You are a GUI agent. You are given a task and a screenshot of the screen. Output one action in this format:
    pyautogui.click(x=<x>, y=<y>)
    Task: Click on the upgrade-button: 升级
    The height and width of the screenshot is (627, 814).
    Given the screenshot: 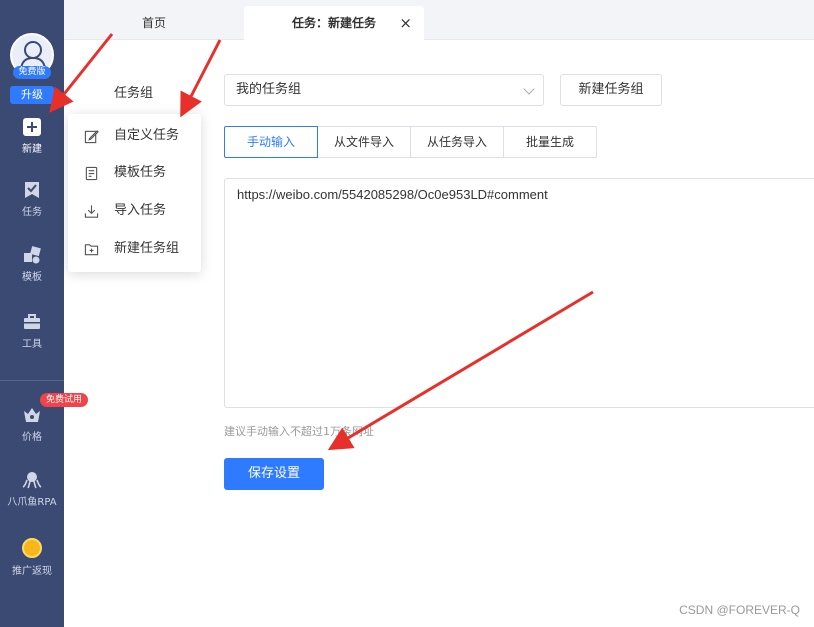 What is the action you would take?
    pyautogui.click(x=32, y=95)
    